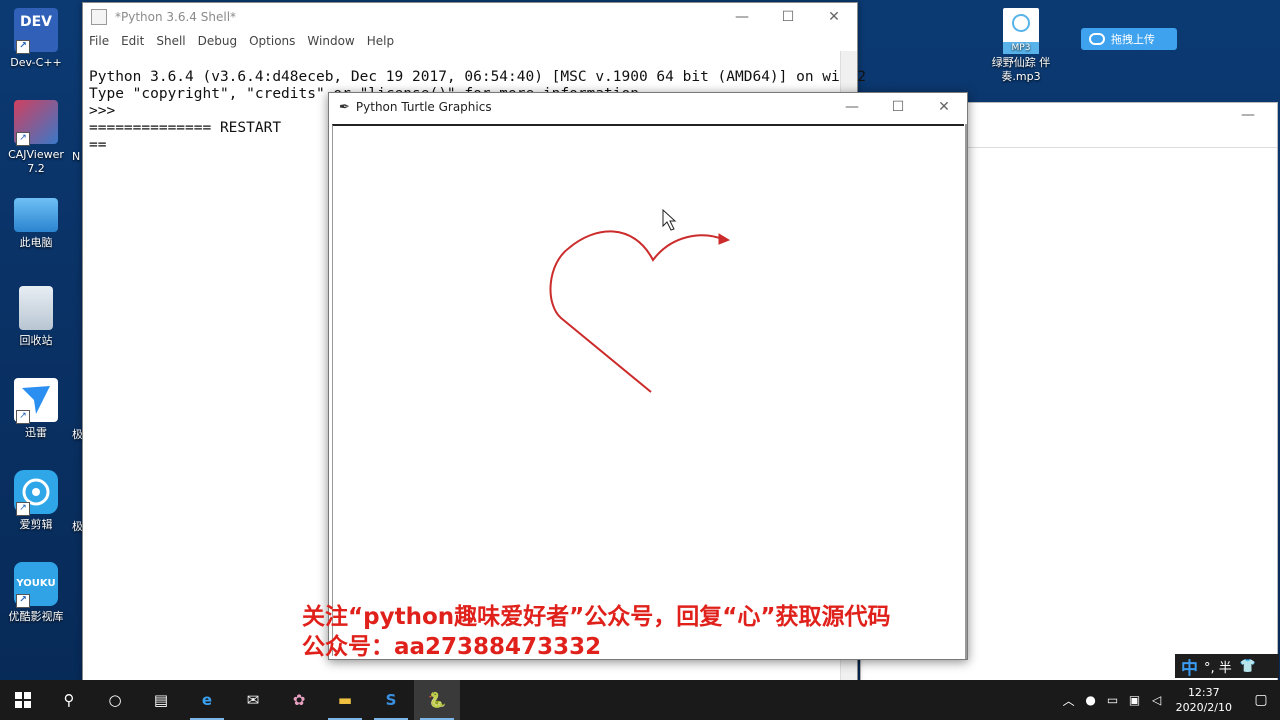 Image resolution: width=1280 pixels, height=720 pixels. I want to click on idle-icon, so click(99, 17).